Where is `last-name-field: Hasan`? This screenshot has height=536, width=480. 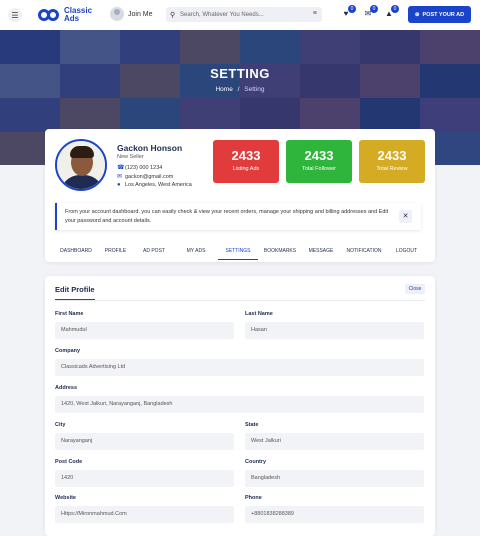 last-name-field: Hasan is located at coordinates (334, 330).